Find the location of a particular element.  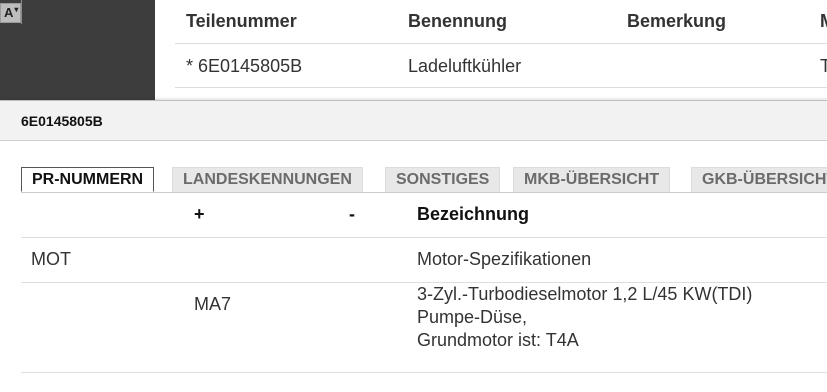

header-plus: + is located at coordinates (199, 214).